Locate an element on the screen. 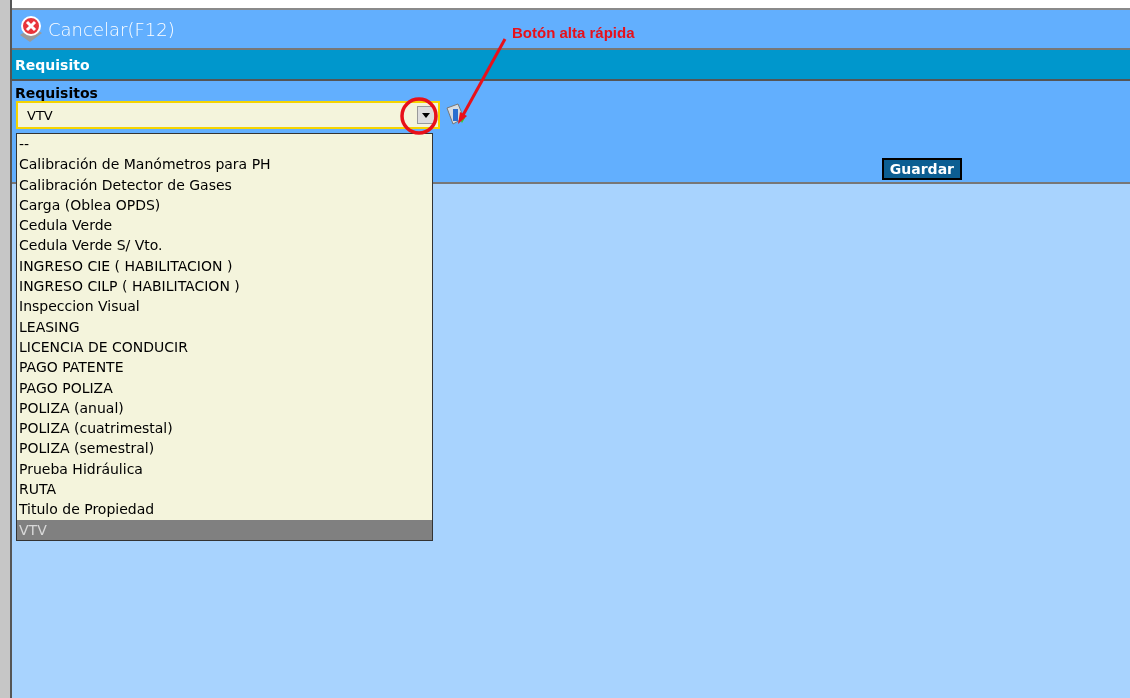 This screenshot has width=1130, height=698. dropdown-option: RUTA is located at coordinates (224, 489).